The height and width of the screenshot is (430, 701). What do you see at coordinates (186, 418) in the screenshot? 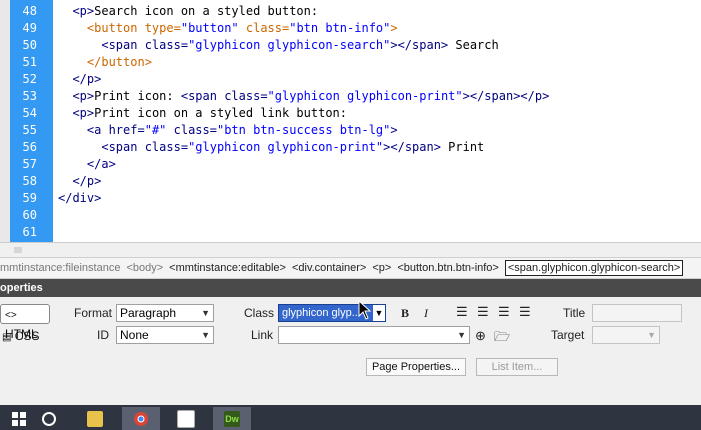
I see `taskbar-calculator` at bounding box center [186, 418].